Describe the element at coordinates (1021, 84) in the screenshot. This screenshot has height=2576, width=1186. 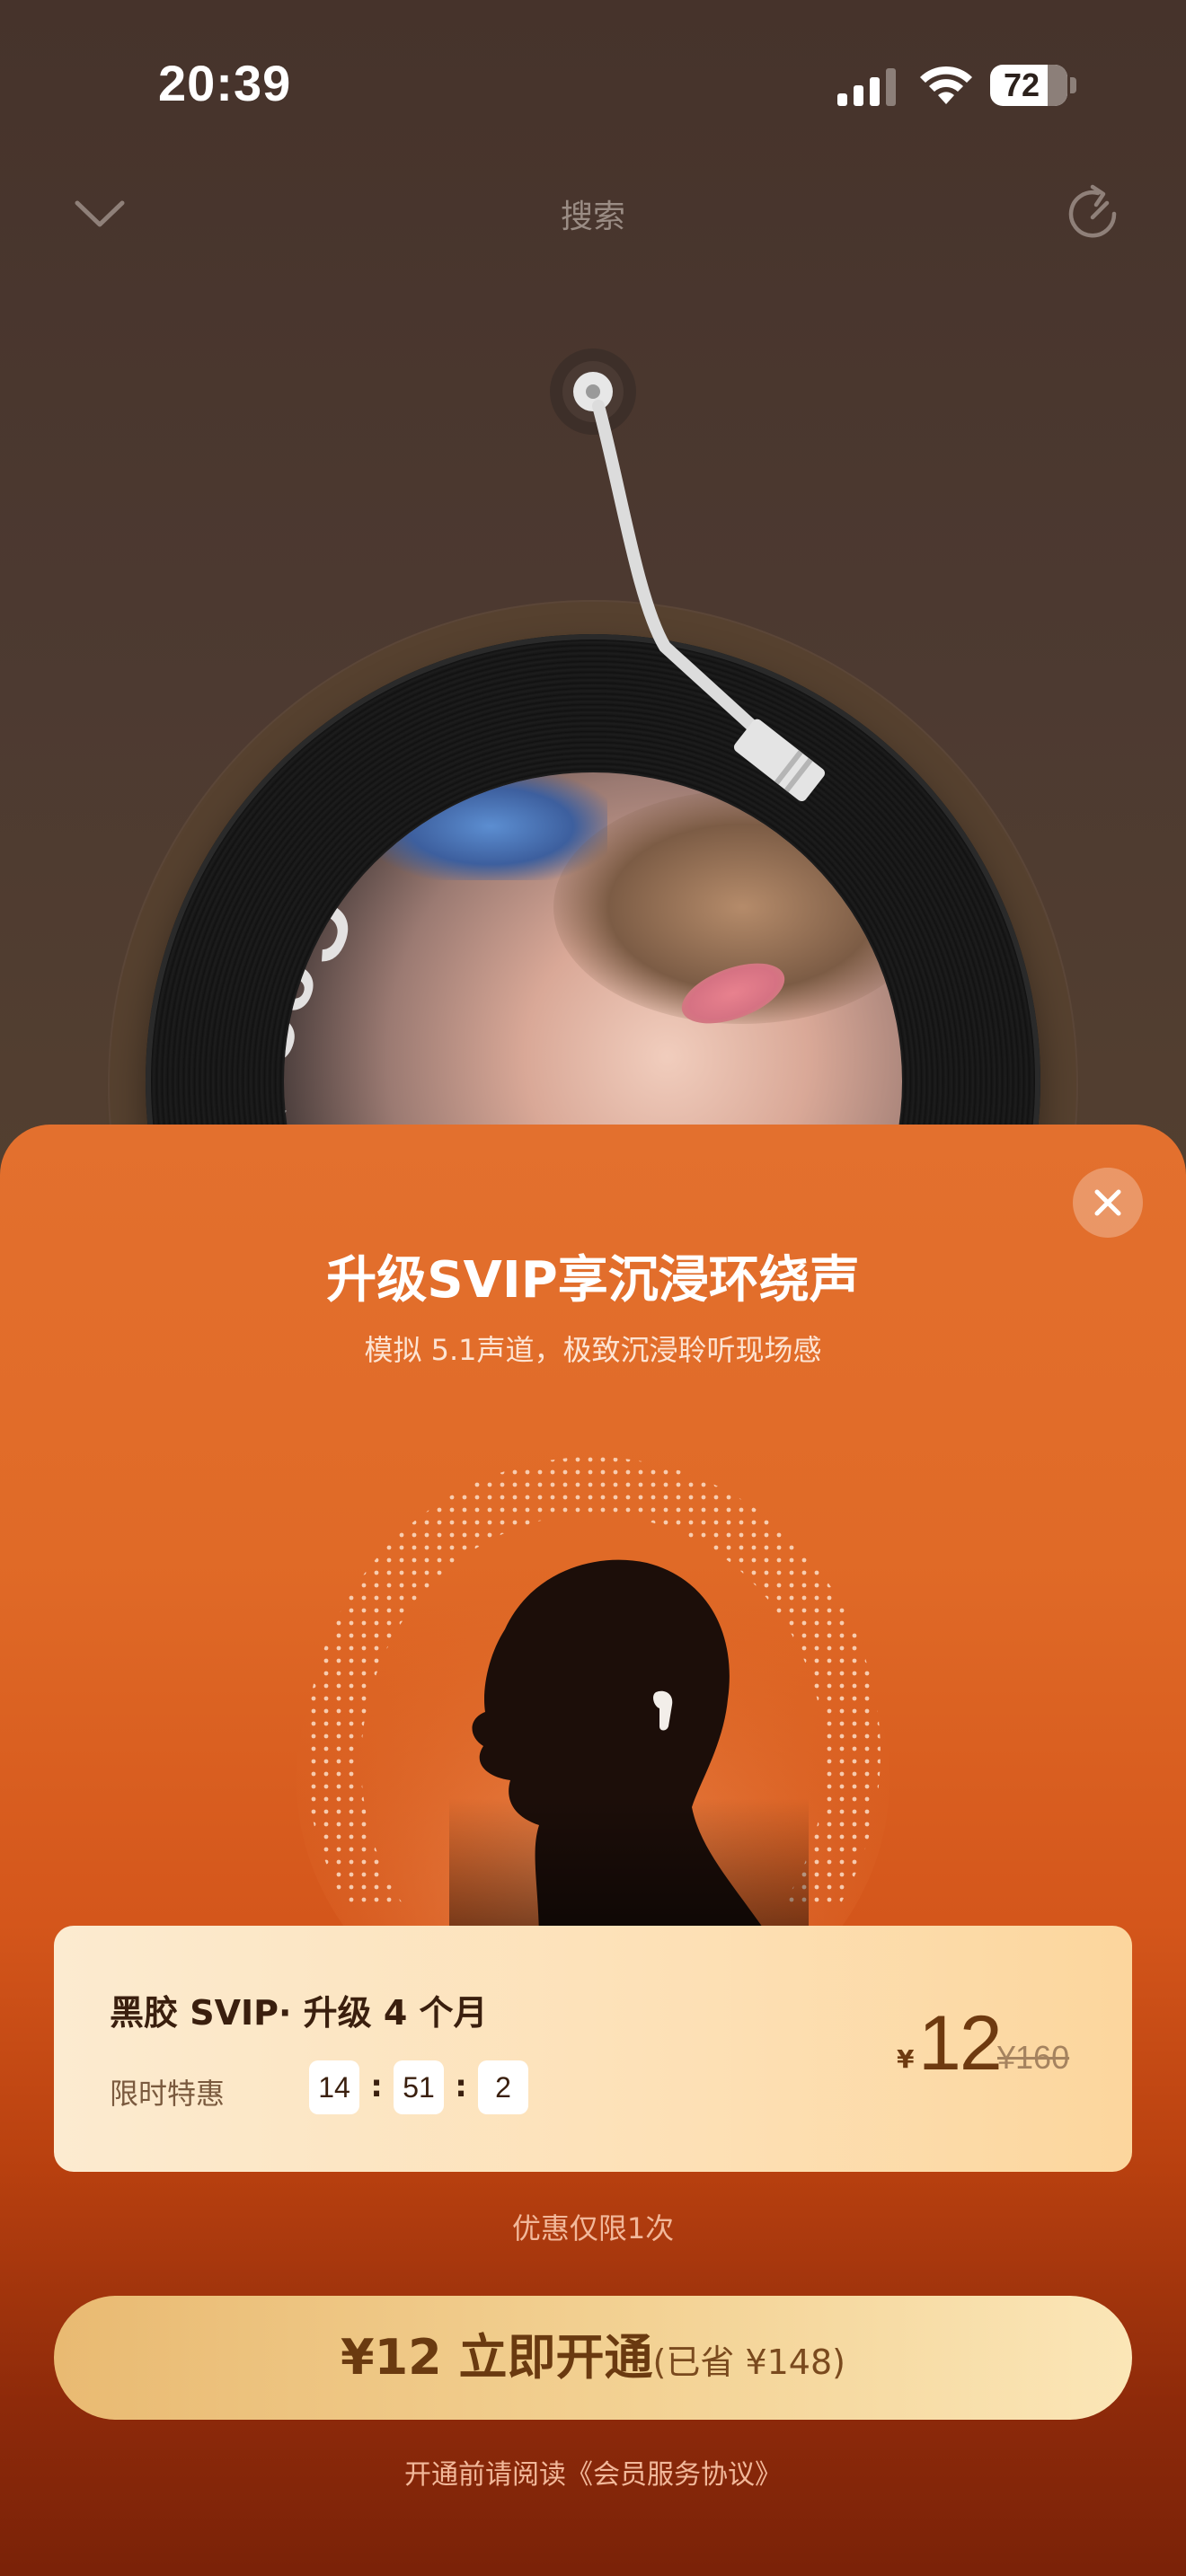
I see `battery-level: 72` at that location.